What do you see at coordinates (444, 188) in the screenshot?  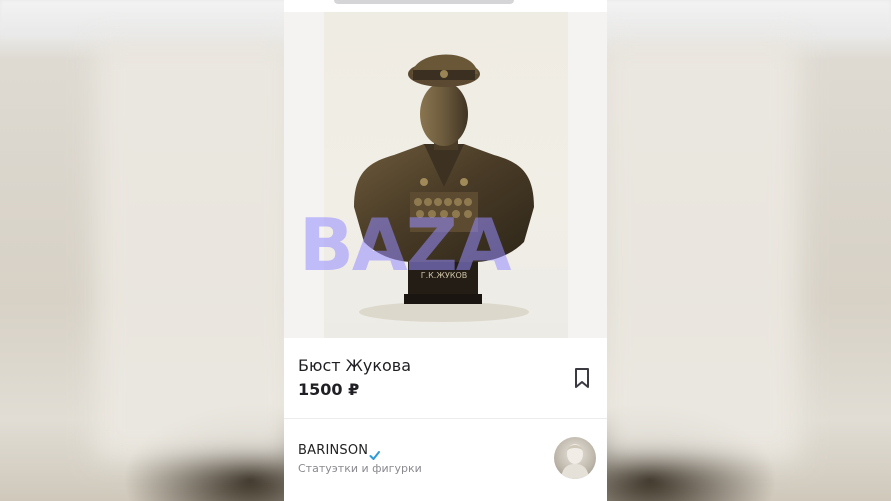 I see `bust-illustration: Г.К.ЖУКОВ` at bounding box center [444, 188].